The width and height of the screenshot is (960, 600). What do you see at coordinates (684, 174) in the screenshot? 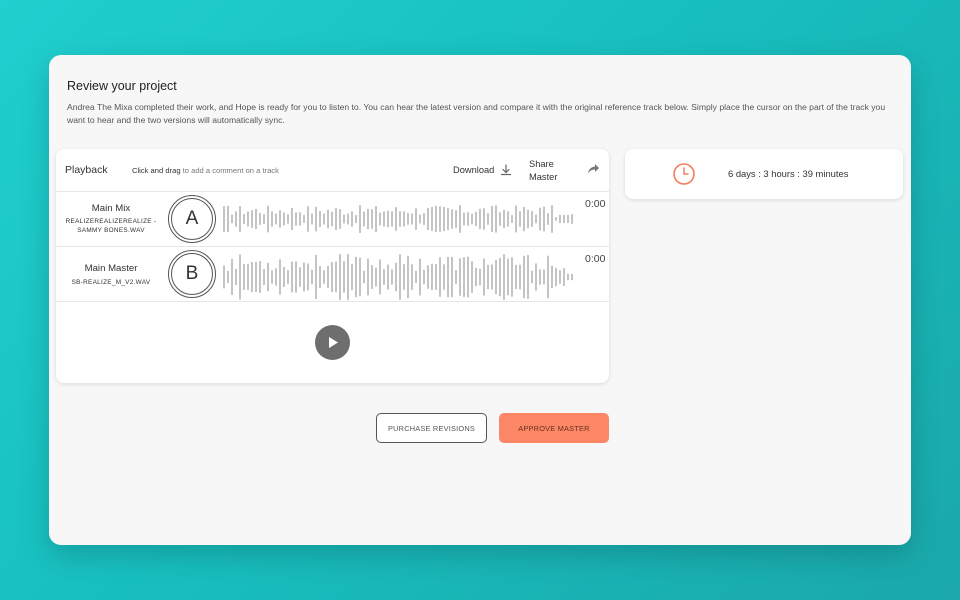
I see `clock-icon` at bounding box center [684, 174].